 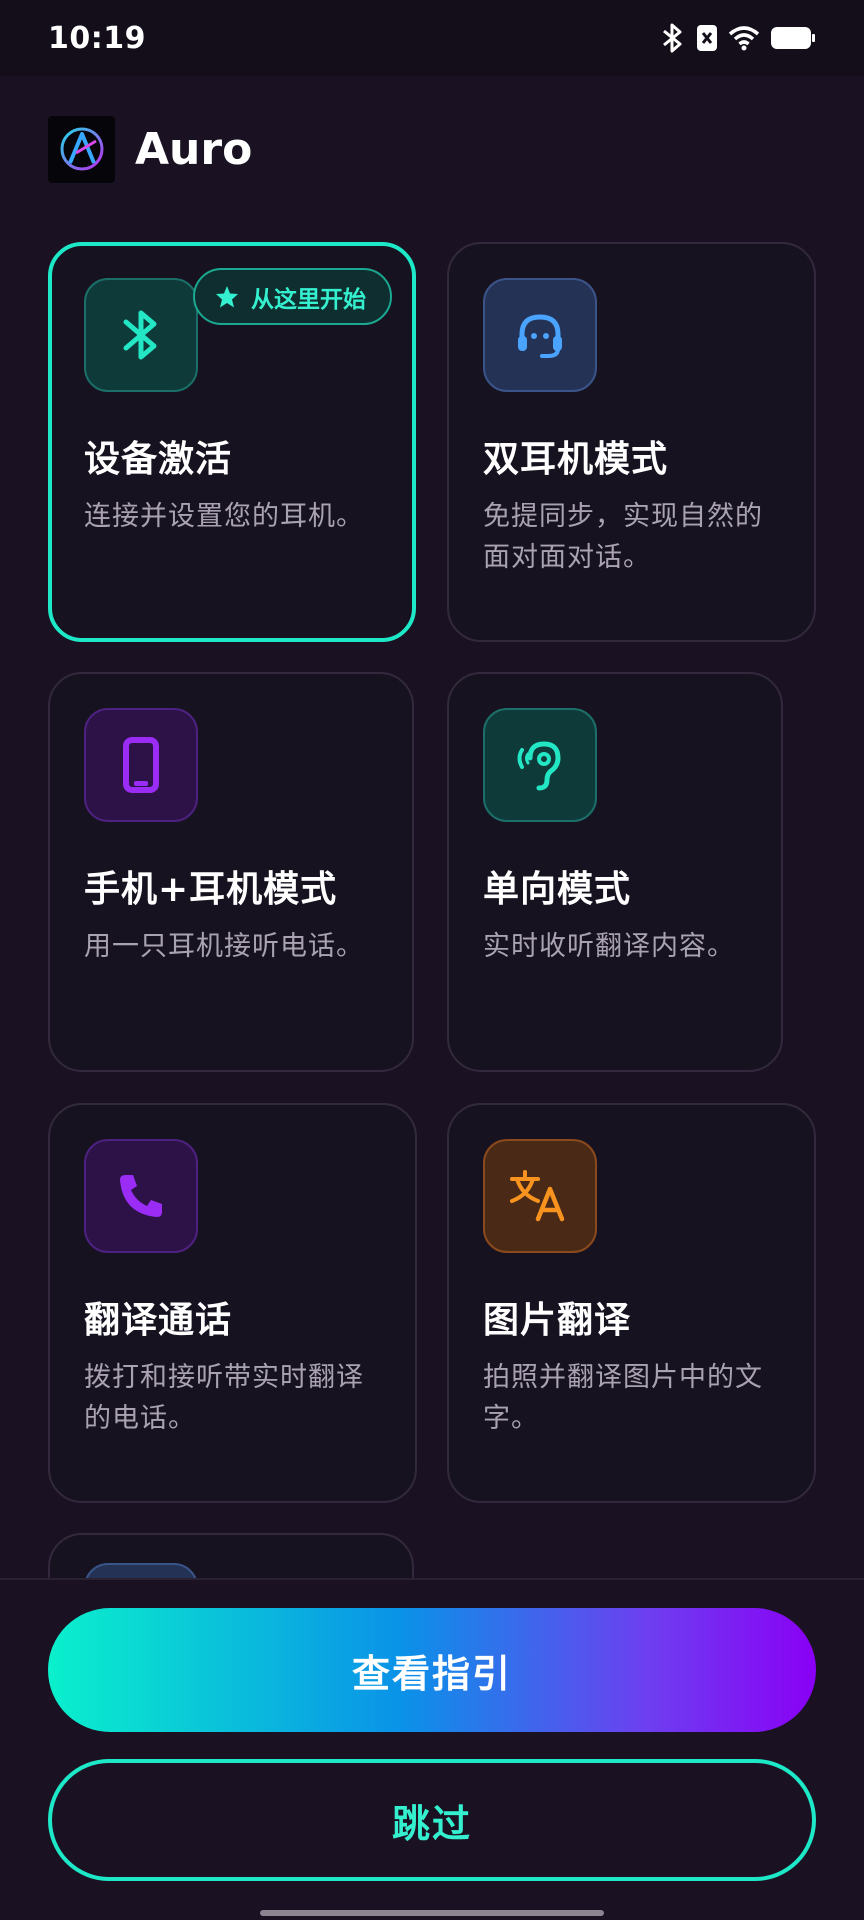 I want to click on star-icon, so click(x=227, y=296).